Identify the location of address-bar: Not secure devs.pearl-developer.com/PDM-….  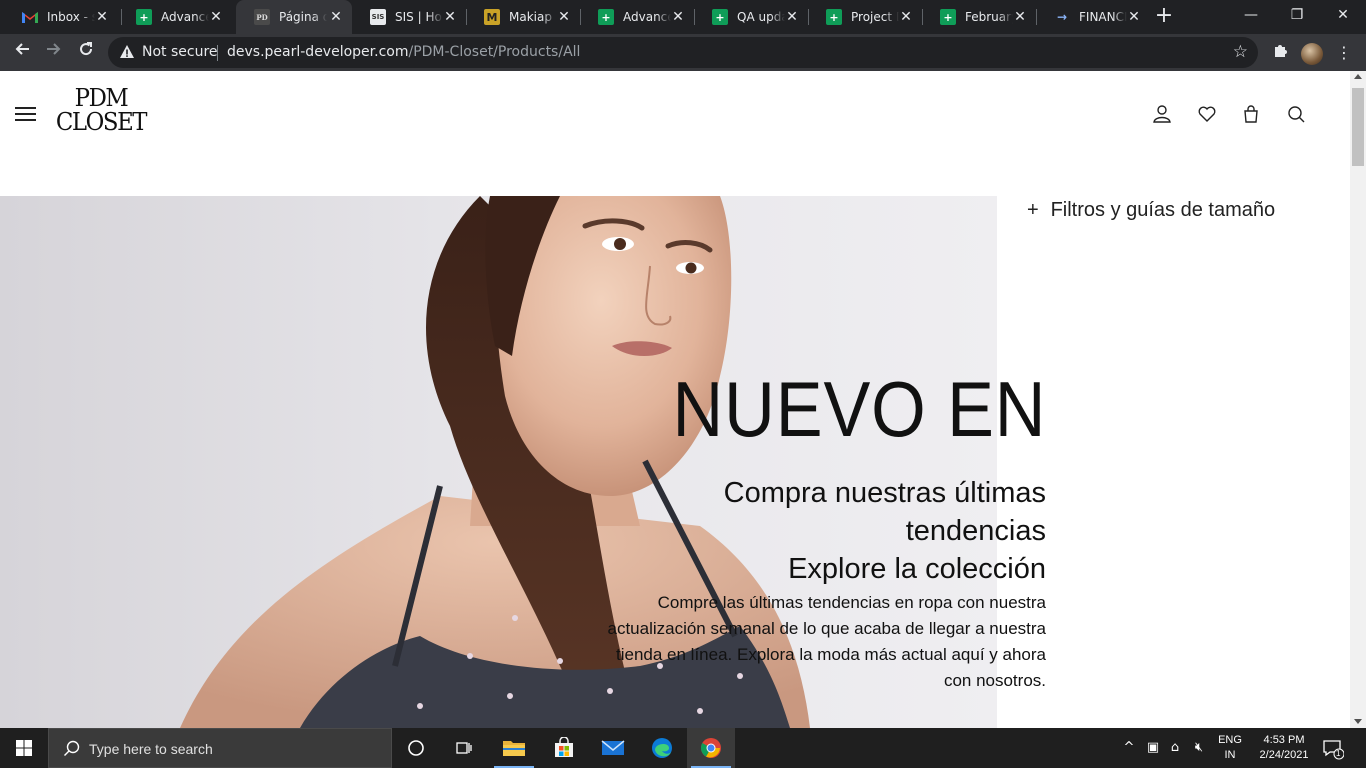
(683, 52).